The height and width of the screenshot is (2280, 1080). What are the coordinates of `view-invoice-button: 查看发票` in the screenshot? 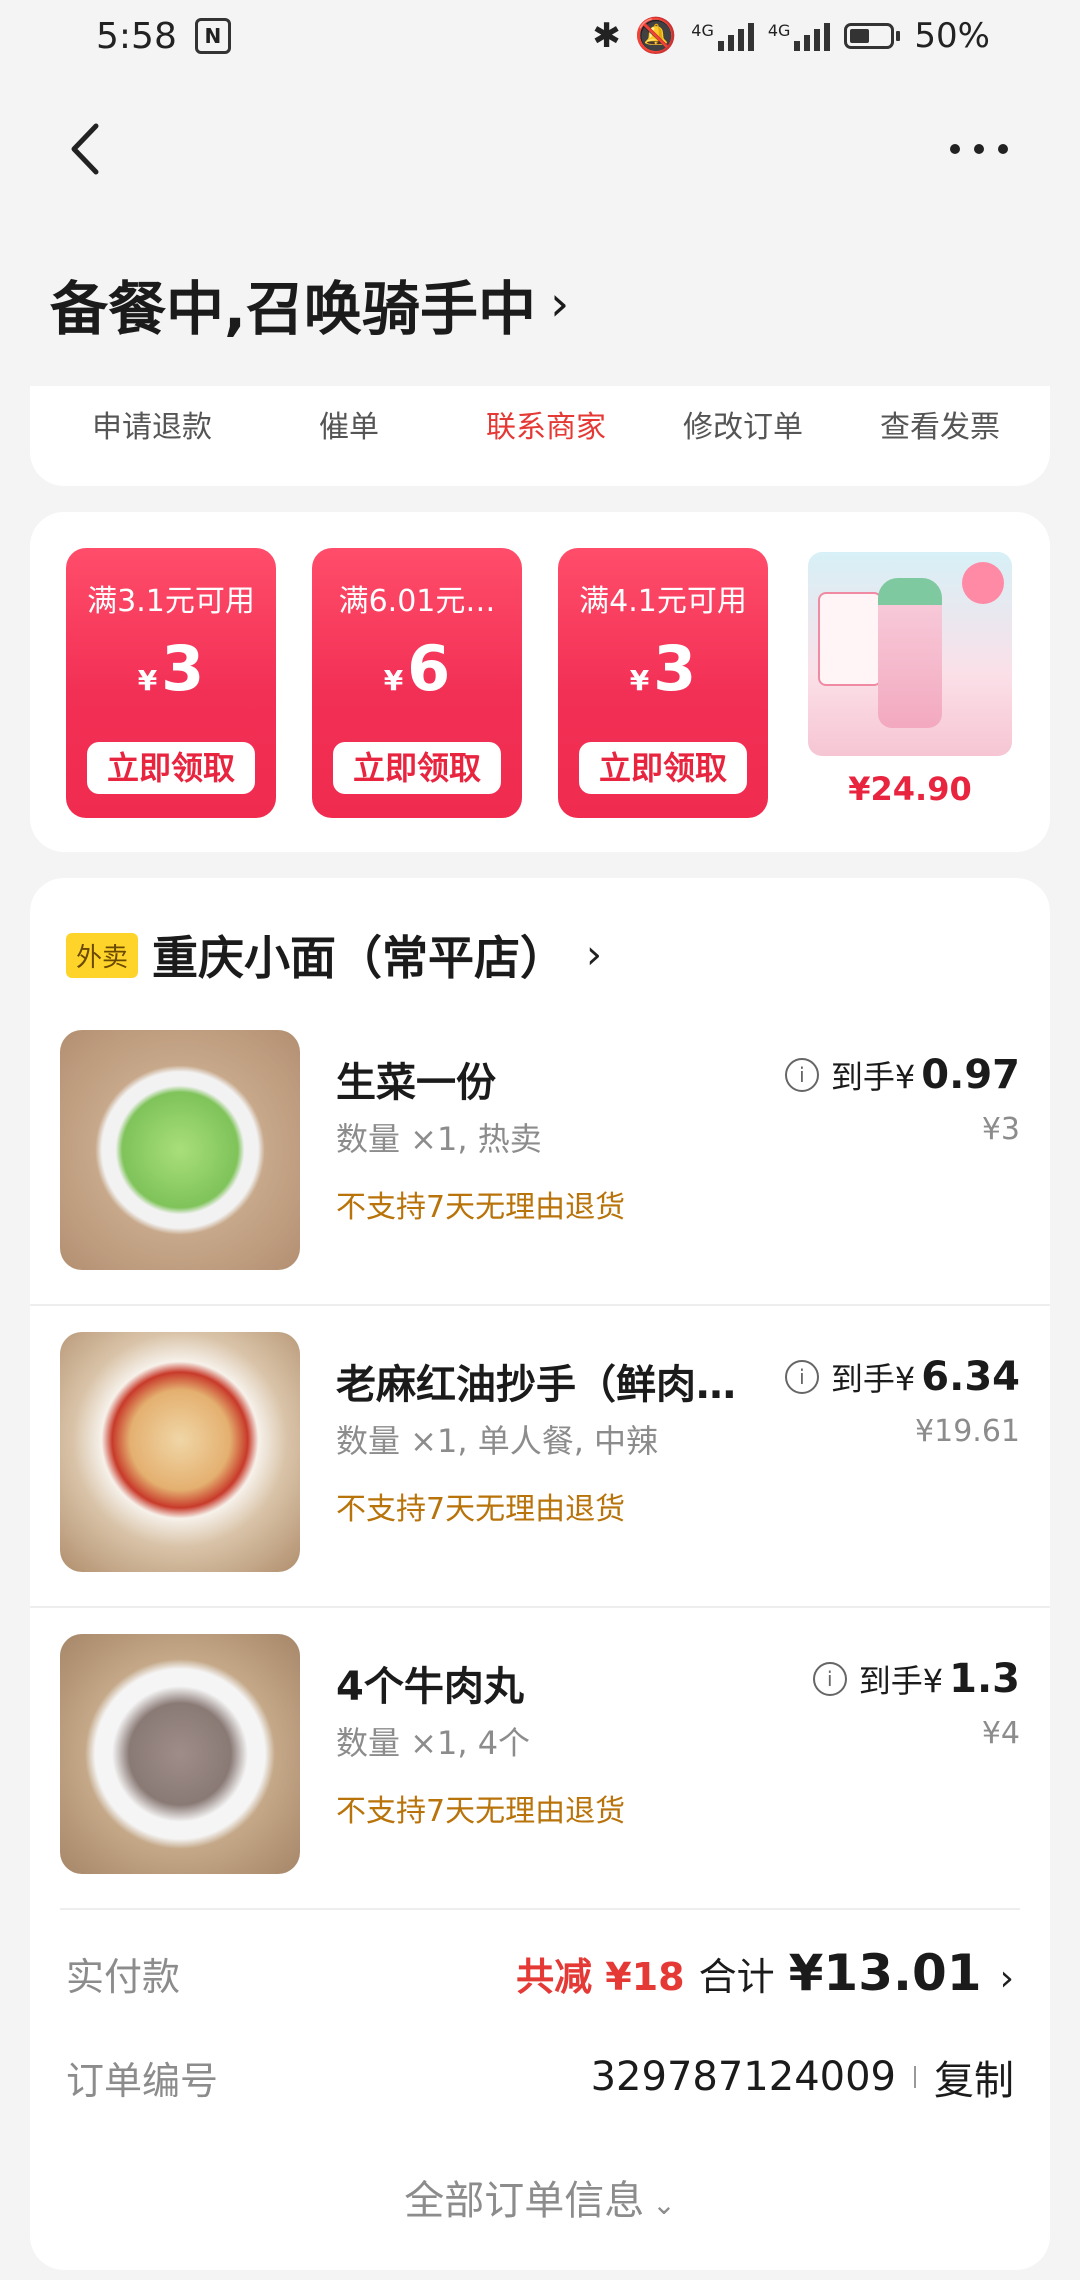 It's located at (940, 424).